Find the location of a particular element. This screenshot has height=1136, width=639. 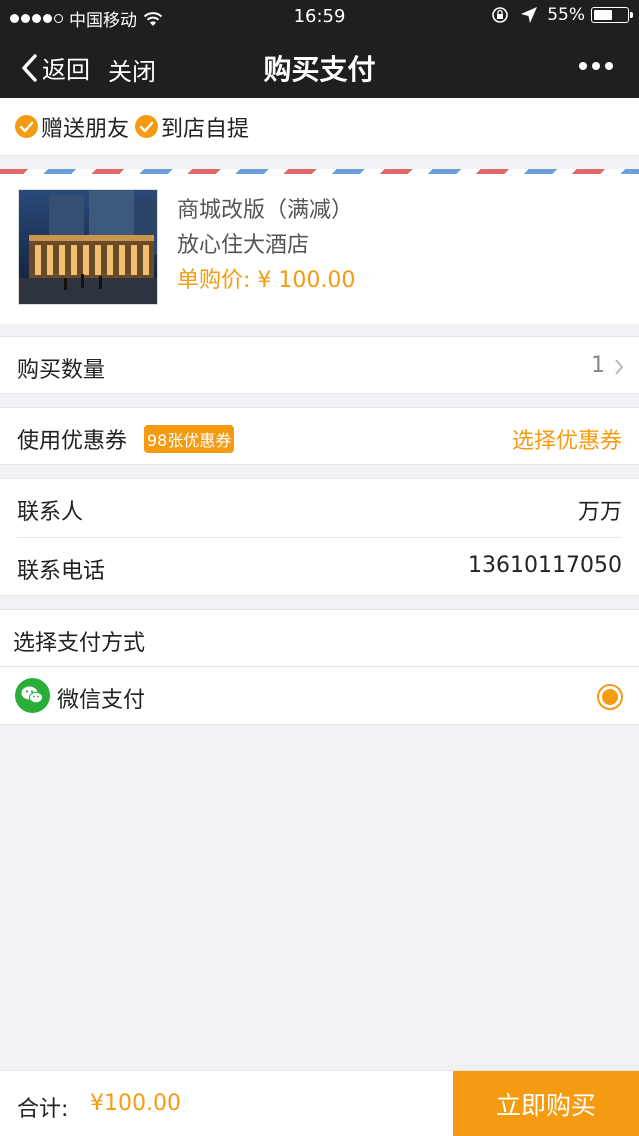

quantity-row: 购买数量 1 is located at coordinates (319, 365).